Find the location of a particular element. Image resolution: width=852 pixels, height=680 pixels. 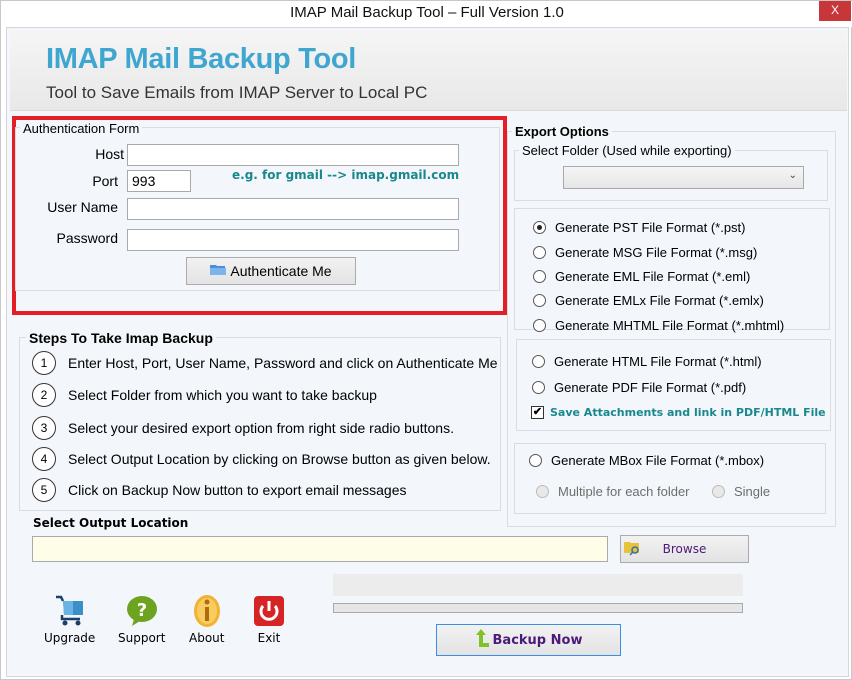

host-label: Host is located at coordinates (109, 154).